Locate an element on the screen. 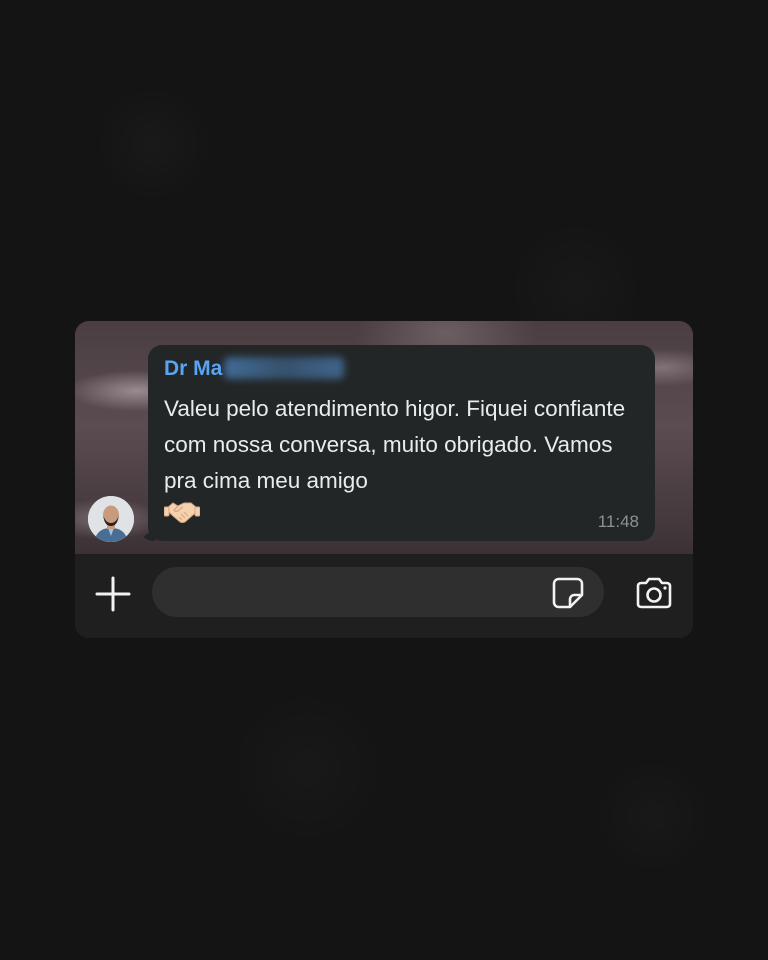 This screenshot has height=960, width=768. handshake-emoji is located at coordinates (182, 512).